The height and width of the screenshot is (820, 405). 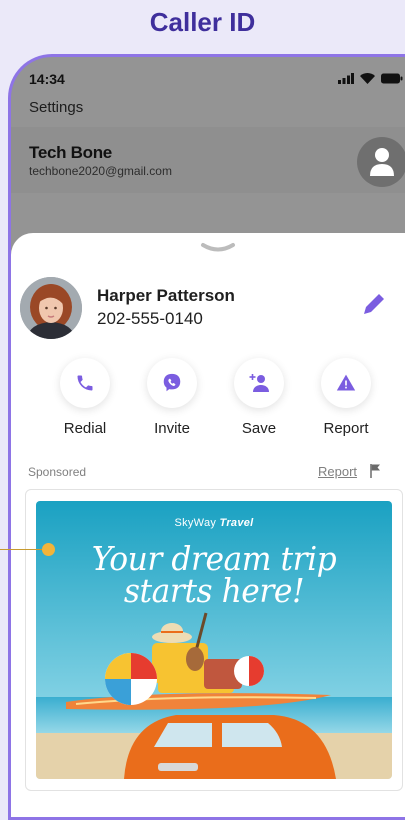 I want to click on caller-avatar, so click(x=51, y=308).